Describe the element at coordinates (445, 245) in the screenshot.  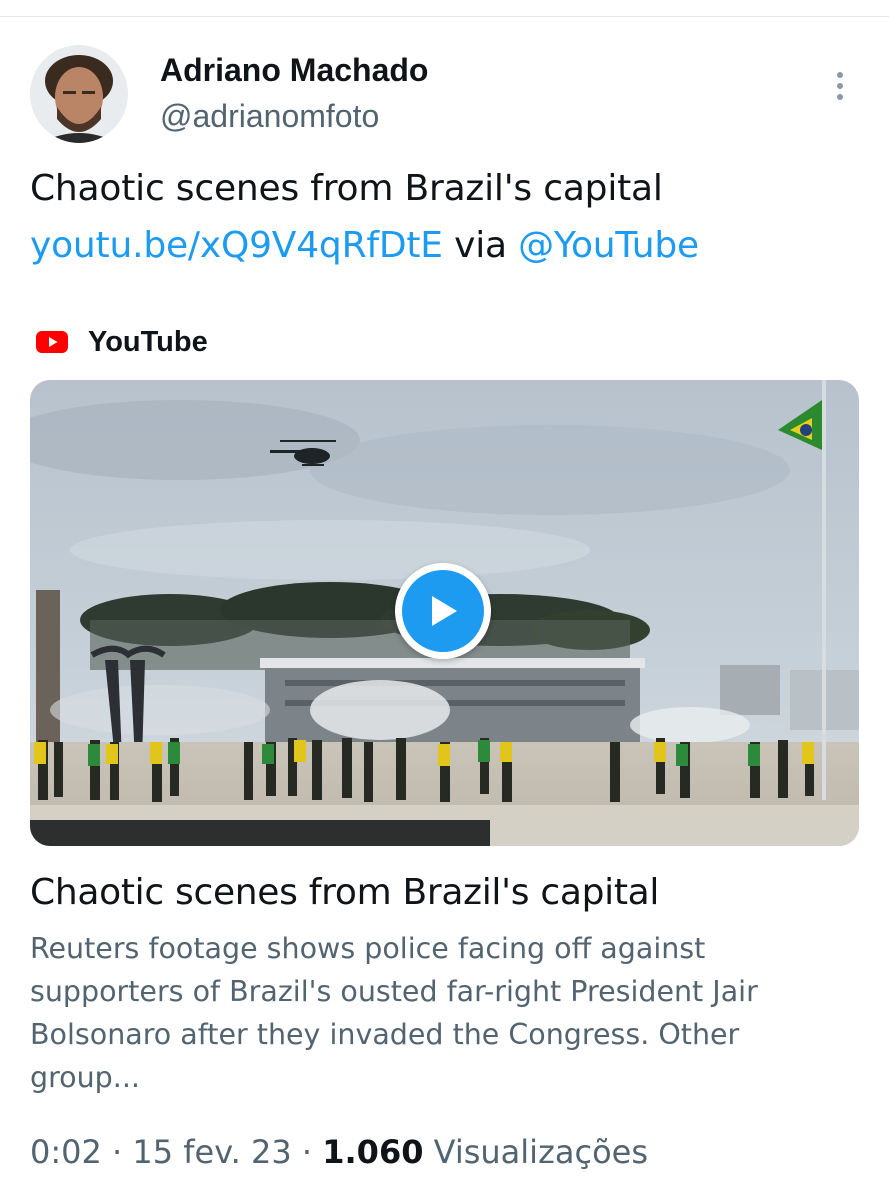
I see `tweet-text-line-2: youtu.be/xQ9V4qRfDtE via @YouTube` at that location.